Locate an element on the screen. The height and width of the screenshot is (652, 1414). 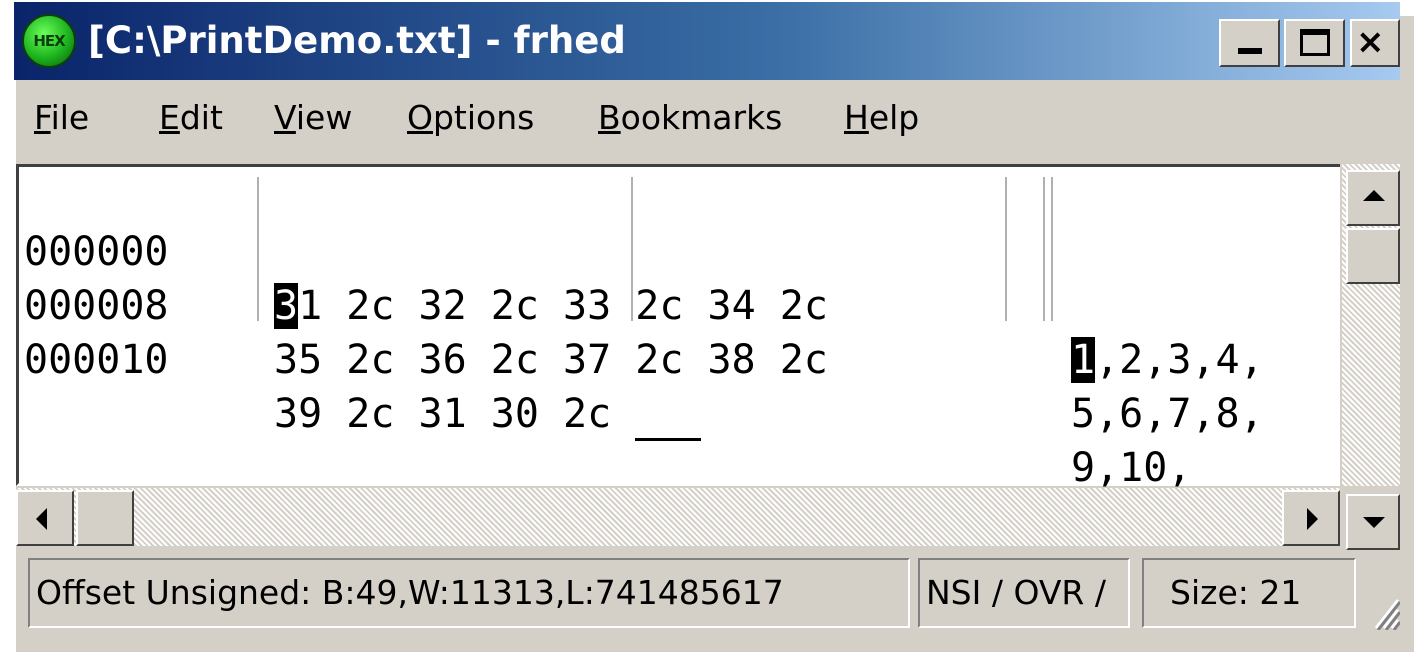
row-ascii-rest: ,2,3,4, is located at coordinates (1179, 360).